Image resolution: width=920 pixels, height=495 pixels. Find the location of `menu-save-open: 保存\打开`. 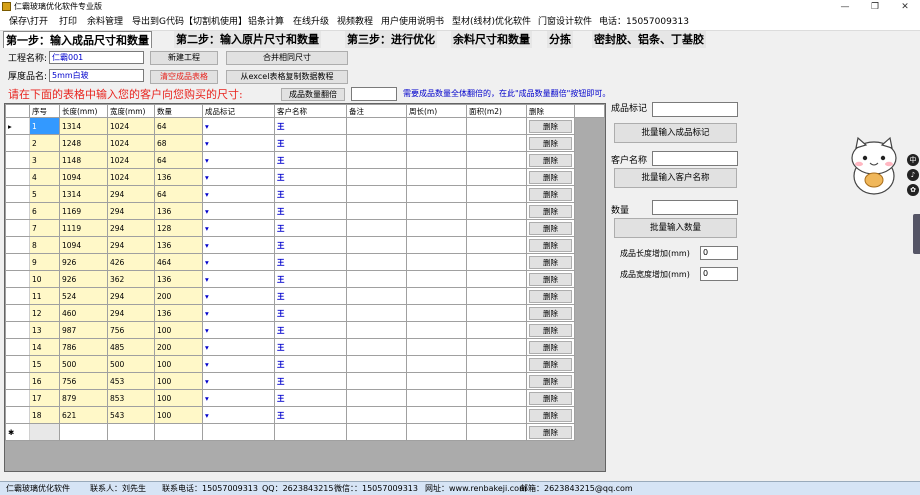

menu-save-open: 保存\打开 is located at coordinates (28, 22).